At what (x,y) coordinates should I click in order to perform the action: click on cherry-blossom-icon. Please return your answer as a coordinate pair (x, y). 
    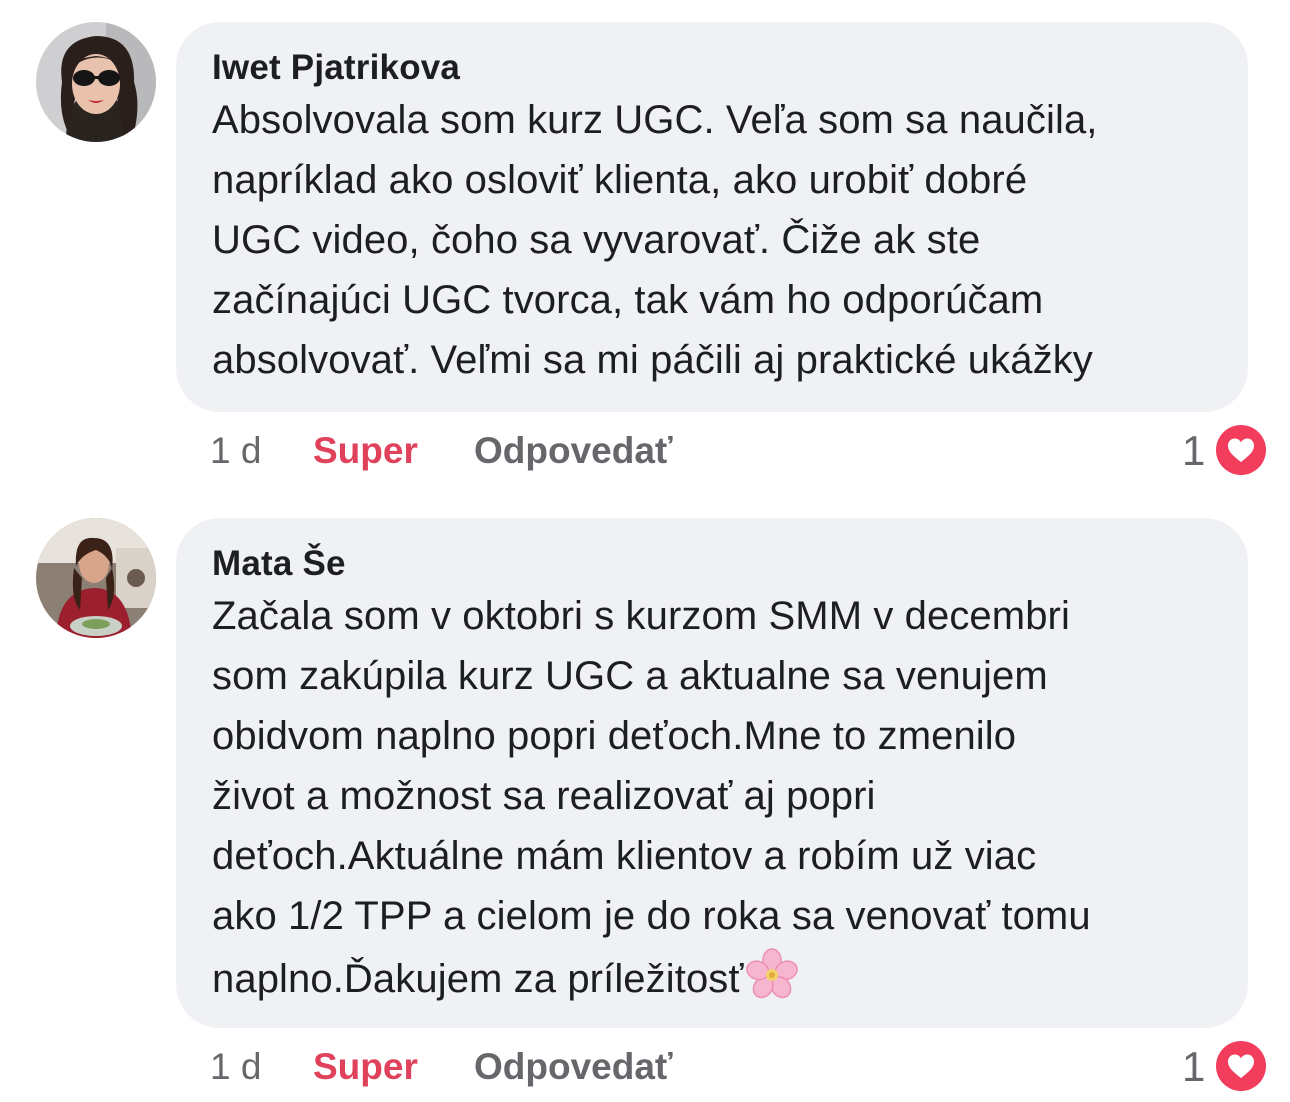
    Looking at the image, I should click on (772, 974).